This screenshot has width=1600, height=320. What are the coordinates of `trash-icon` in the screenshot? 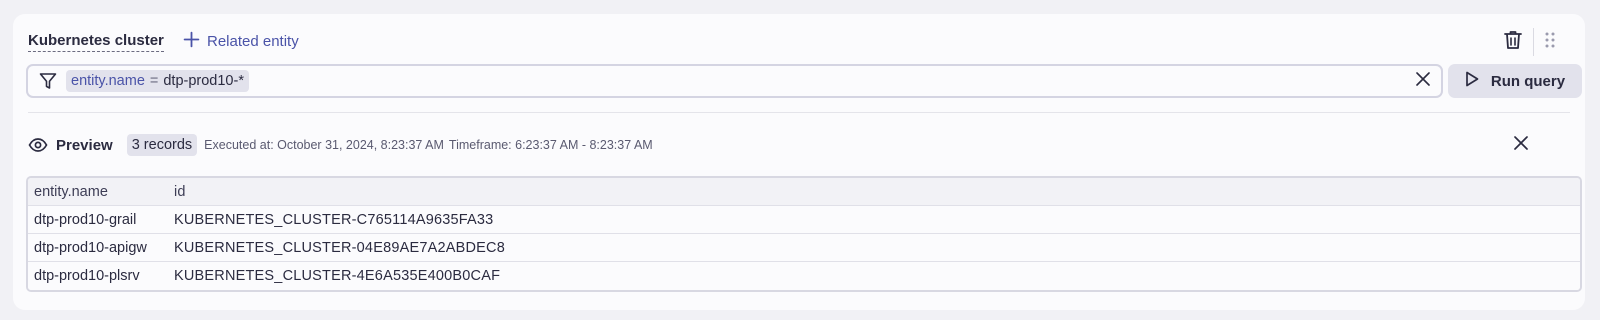 It's located at (1513, 42).